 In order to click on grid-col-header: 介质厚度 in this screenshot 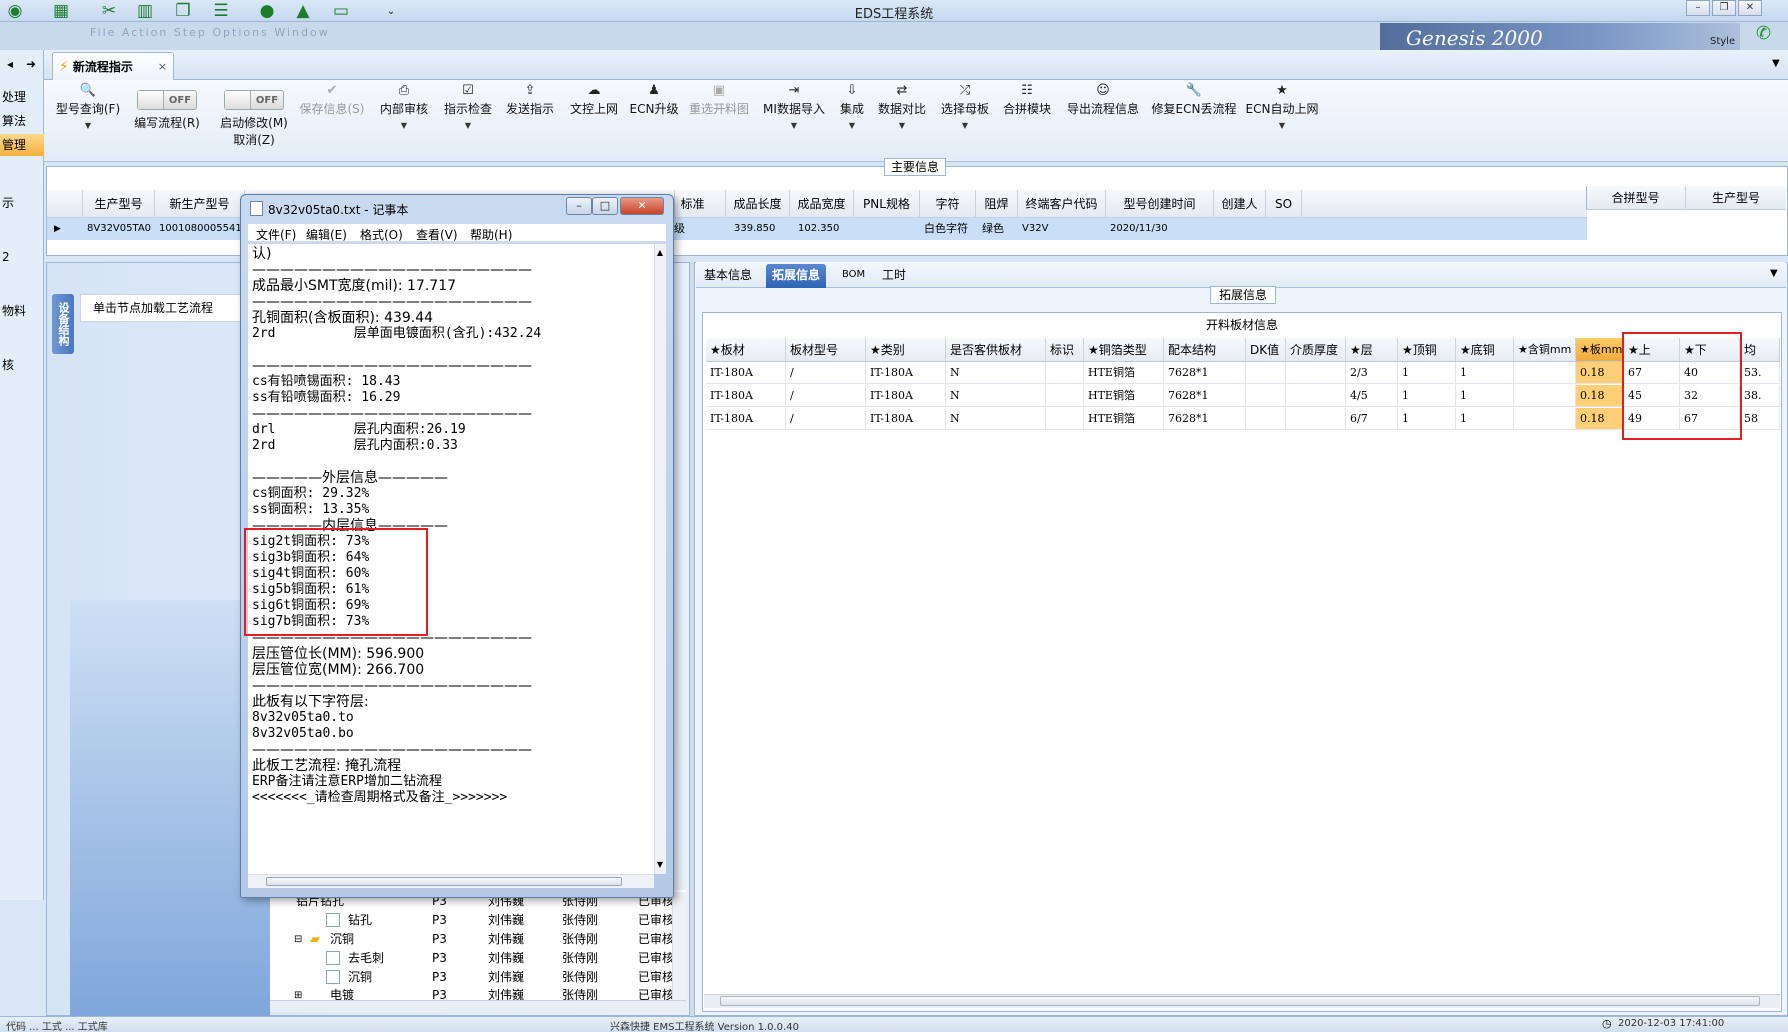, I will do `click(1316, 350)`.